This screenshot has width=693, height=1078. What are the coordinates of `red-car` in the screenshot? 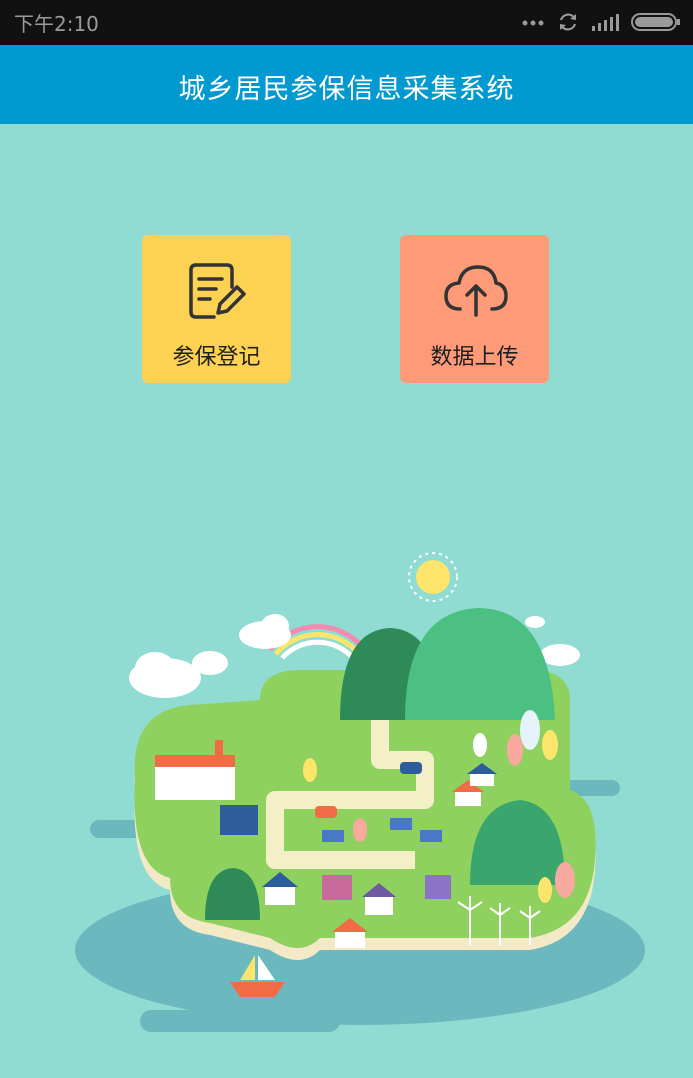 It's located at (326, 812).